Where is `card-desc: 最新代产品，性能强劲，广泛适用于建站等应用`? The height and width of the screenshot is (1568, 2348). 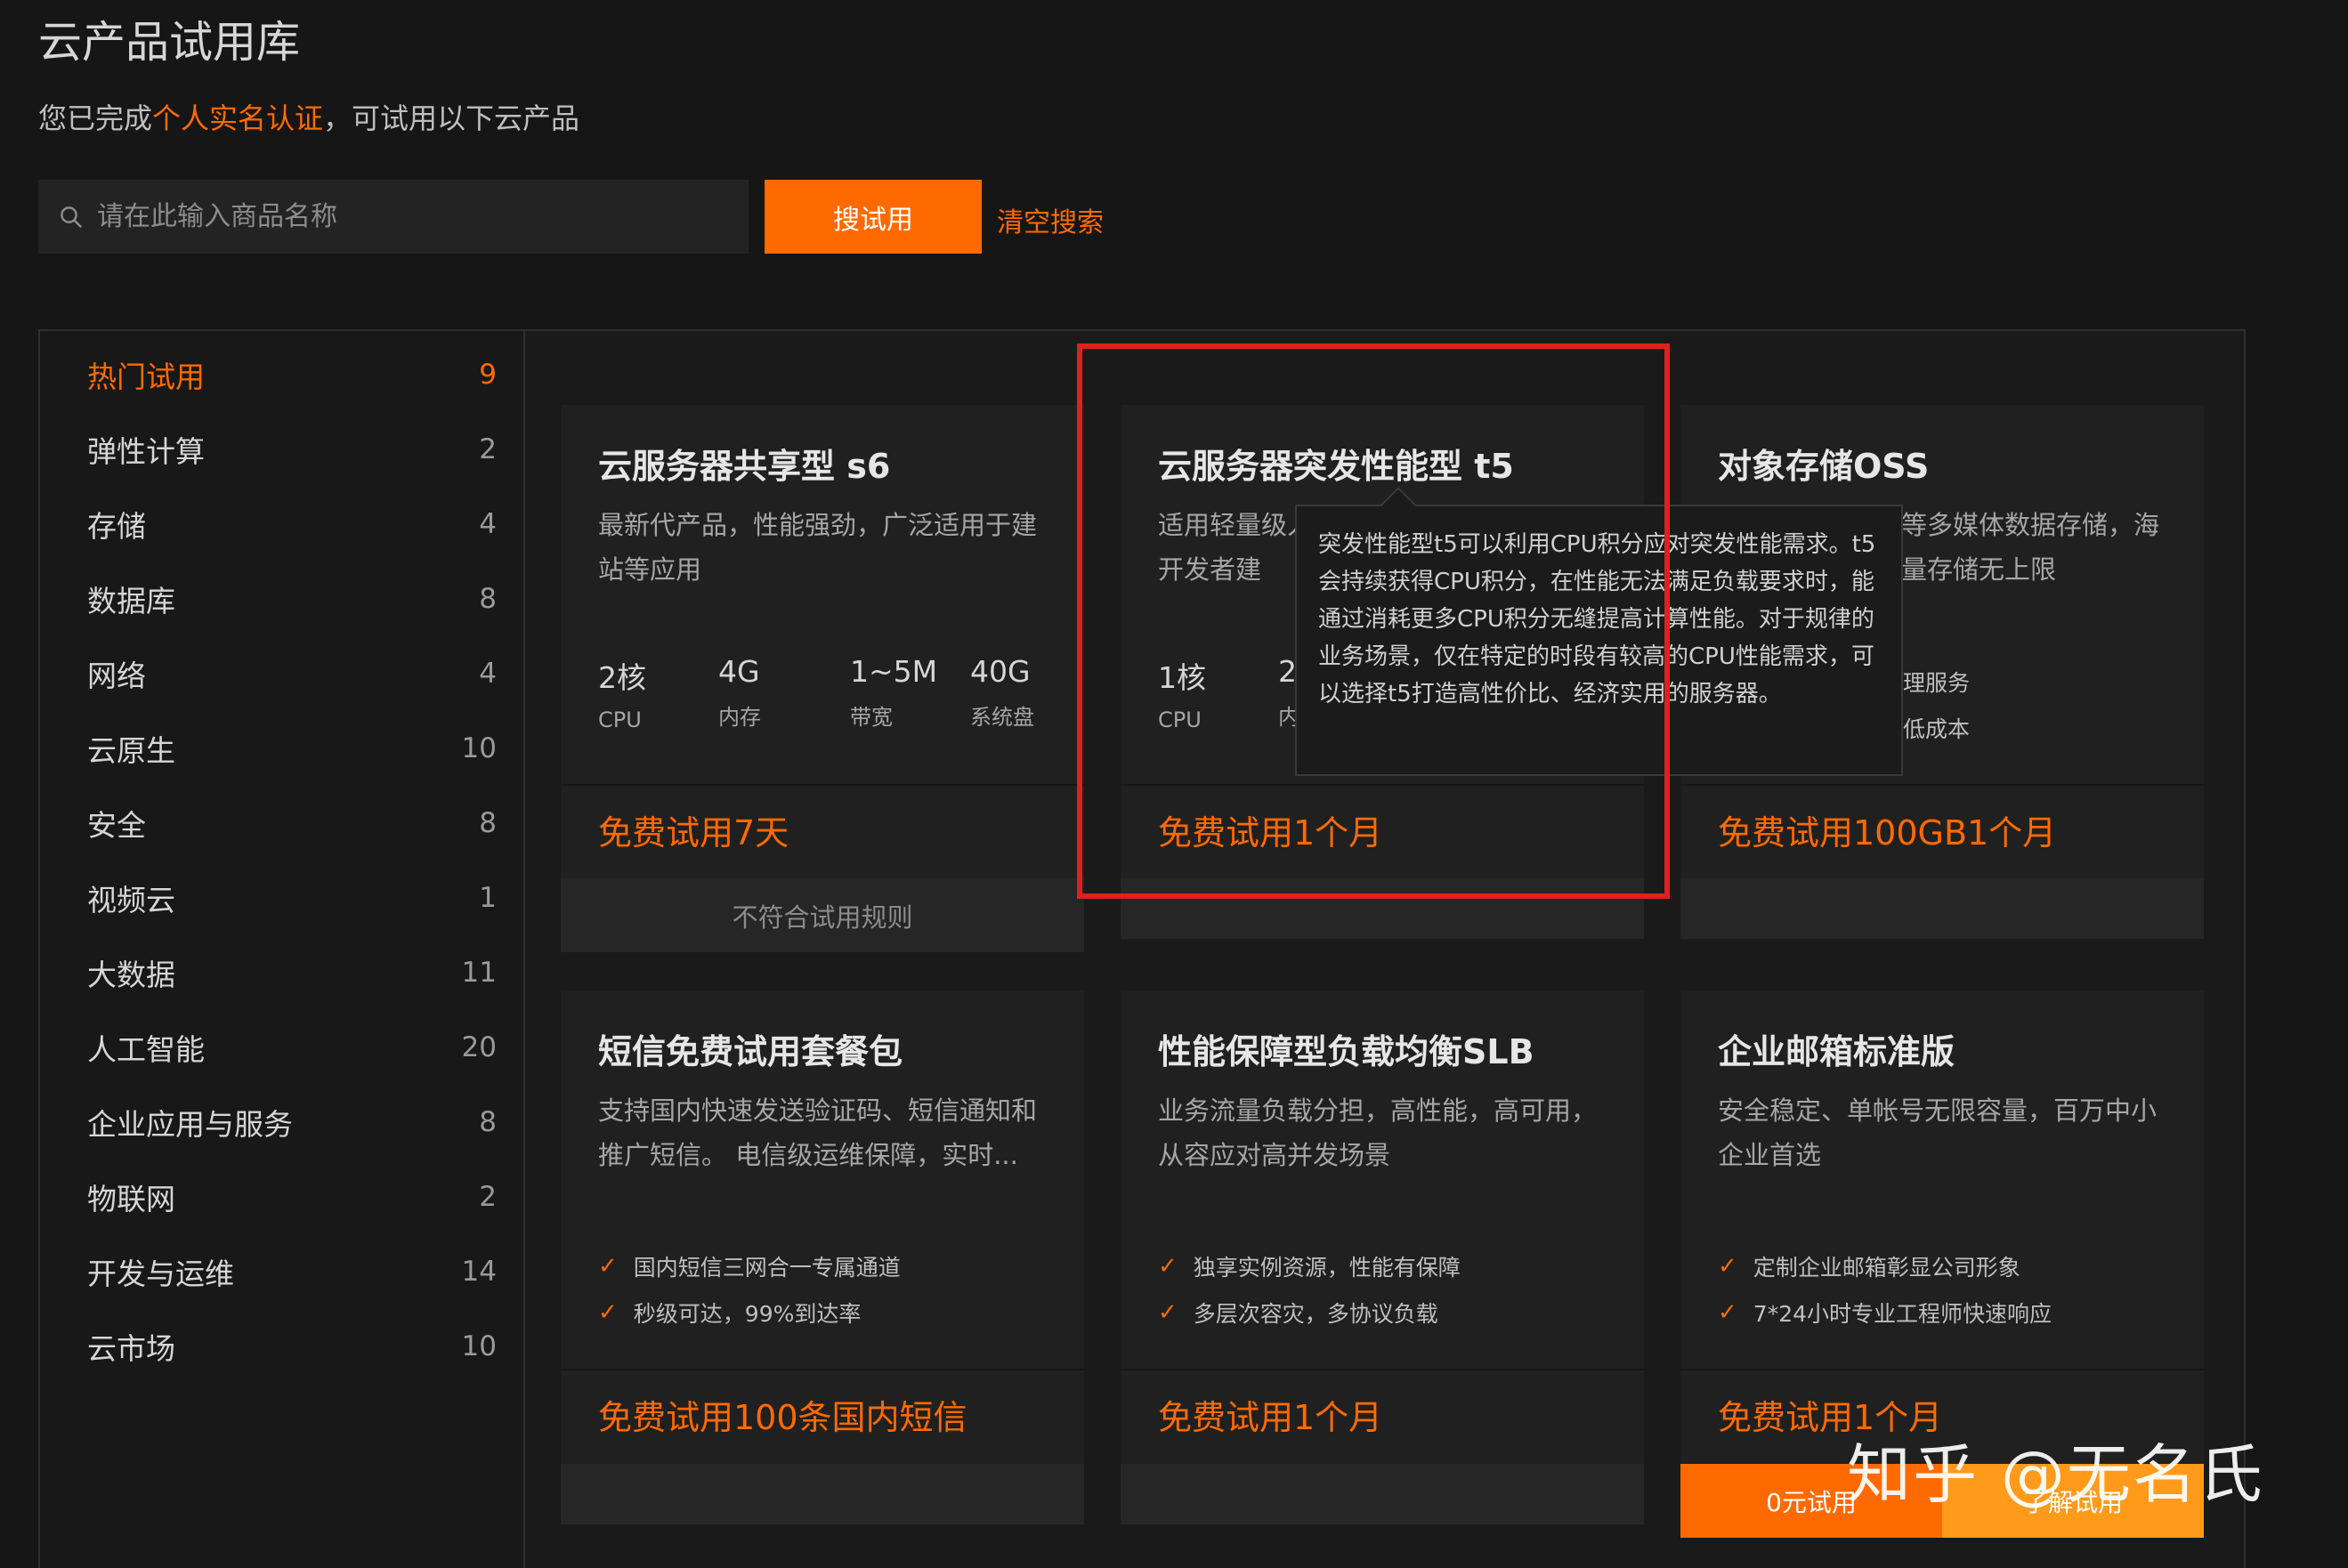 card-desc: 最新代产品，性能强劲，广泛适用于建站等应用 is located at coordinates (818, 547).